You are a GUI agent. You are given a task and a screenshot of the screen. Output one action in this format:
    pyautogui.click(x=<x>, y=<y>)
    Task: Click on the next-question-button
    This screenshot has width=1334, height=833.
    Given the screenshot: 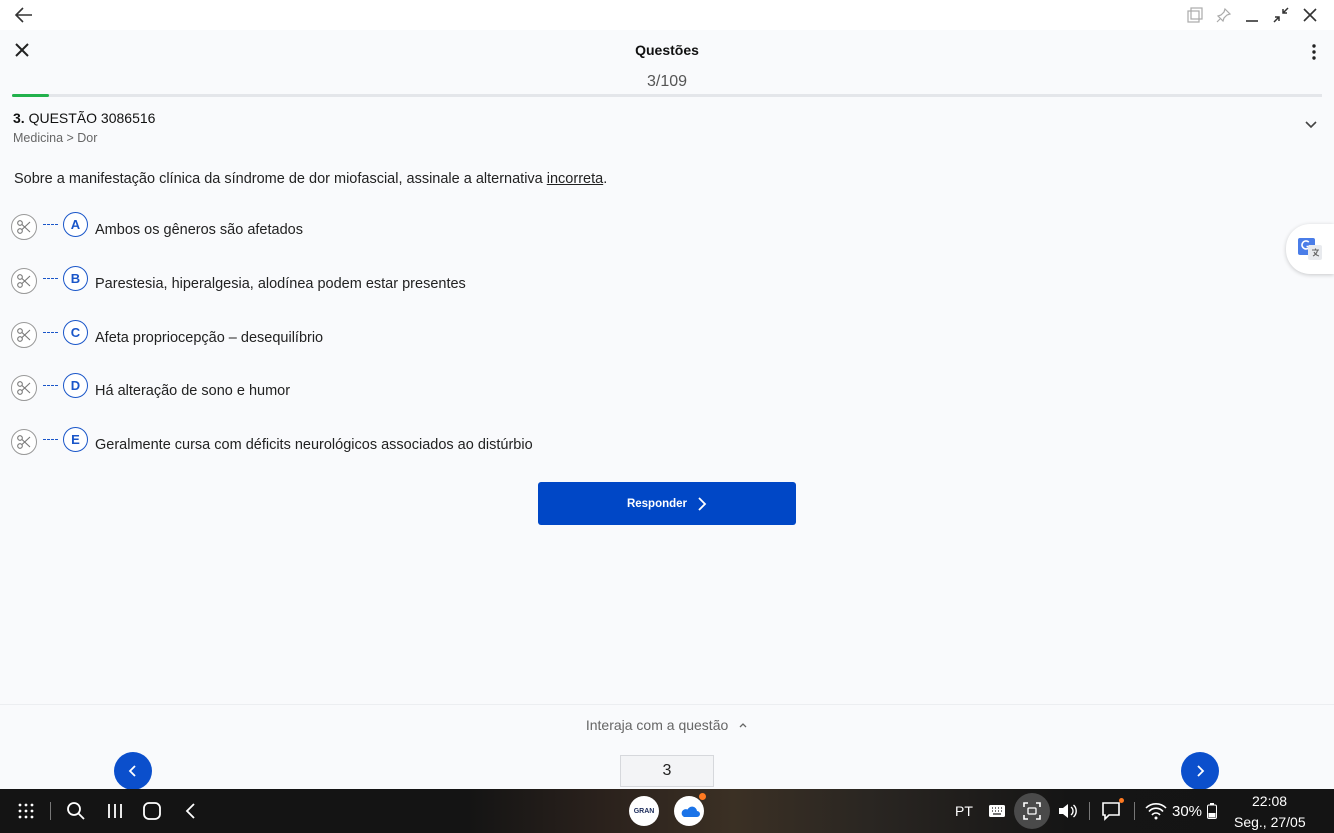 What is the action you would take?
    pyautogui.click(x=1200, y=771)
    